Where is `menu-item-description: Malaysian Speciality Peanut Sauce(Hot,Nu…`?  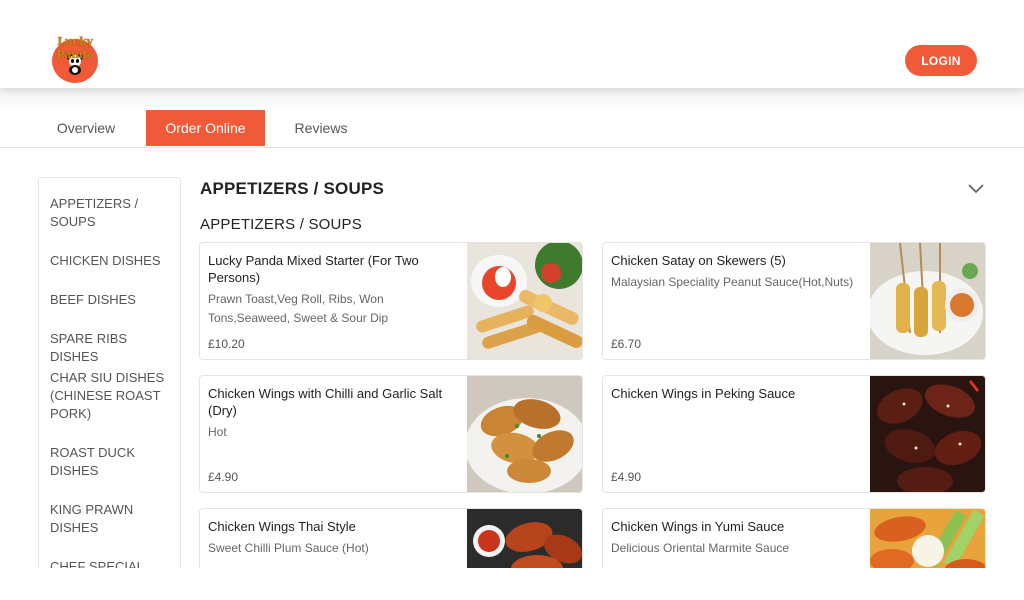 menu-item-description: Malaysian Speciality Peanut Sauce(Hot,Nu… is located at coordinates (732, 282).